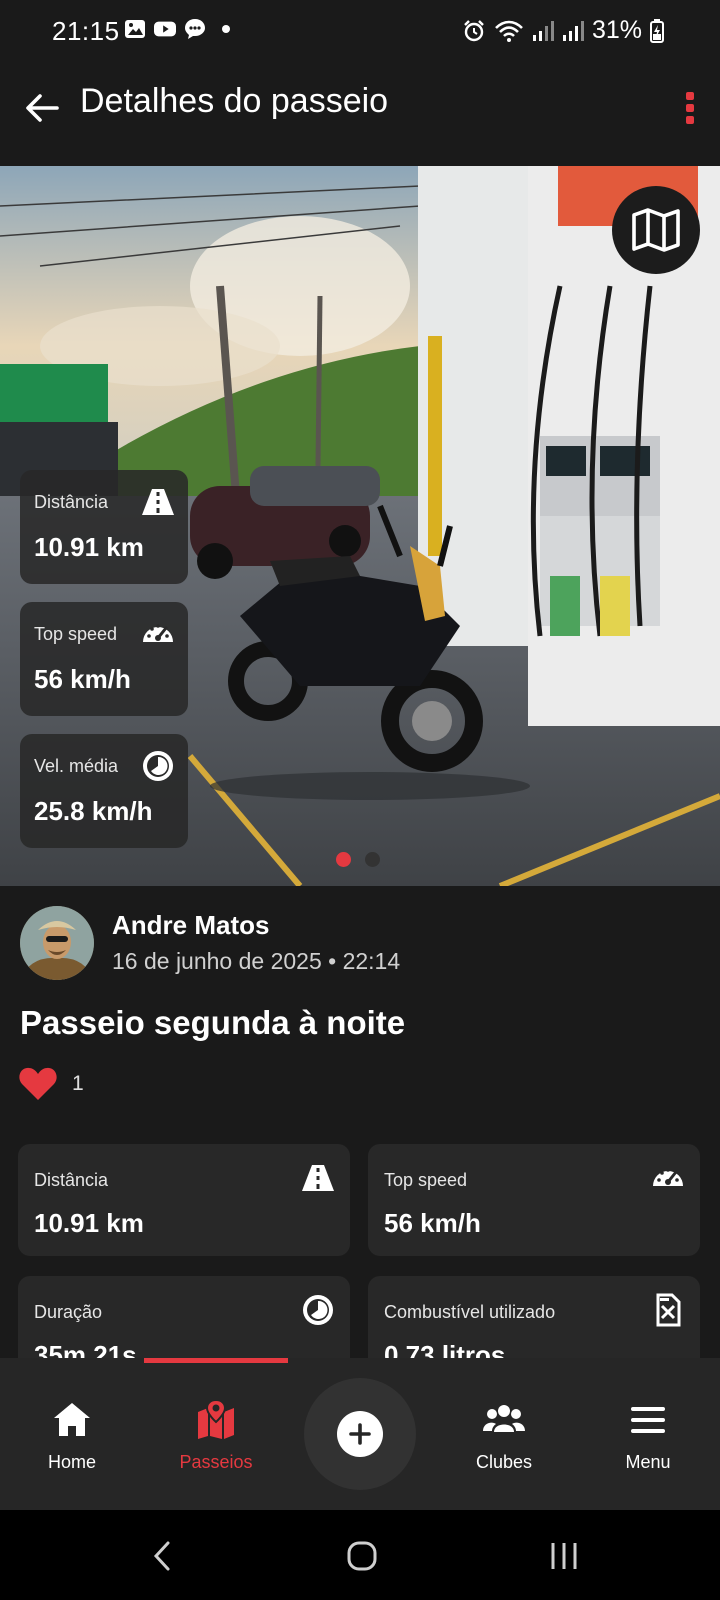 The height and width of the screenshot is (1600, 720). I want to click on battery-charging-icon, so click(657, 30).